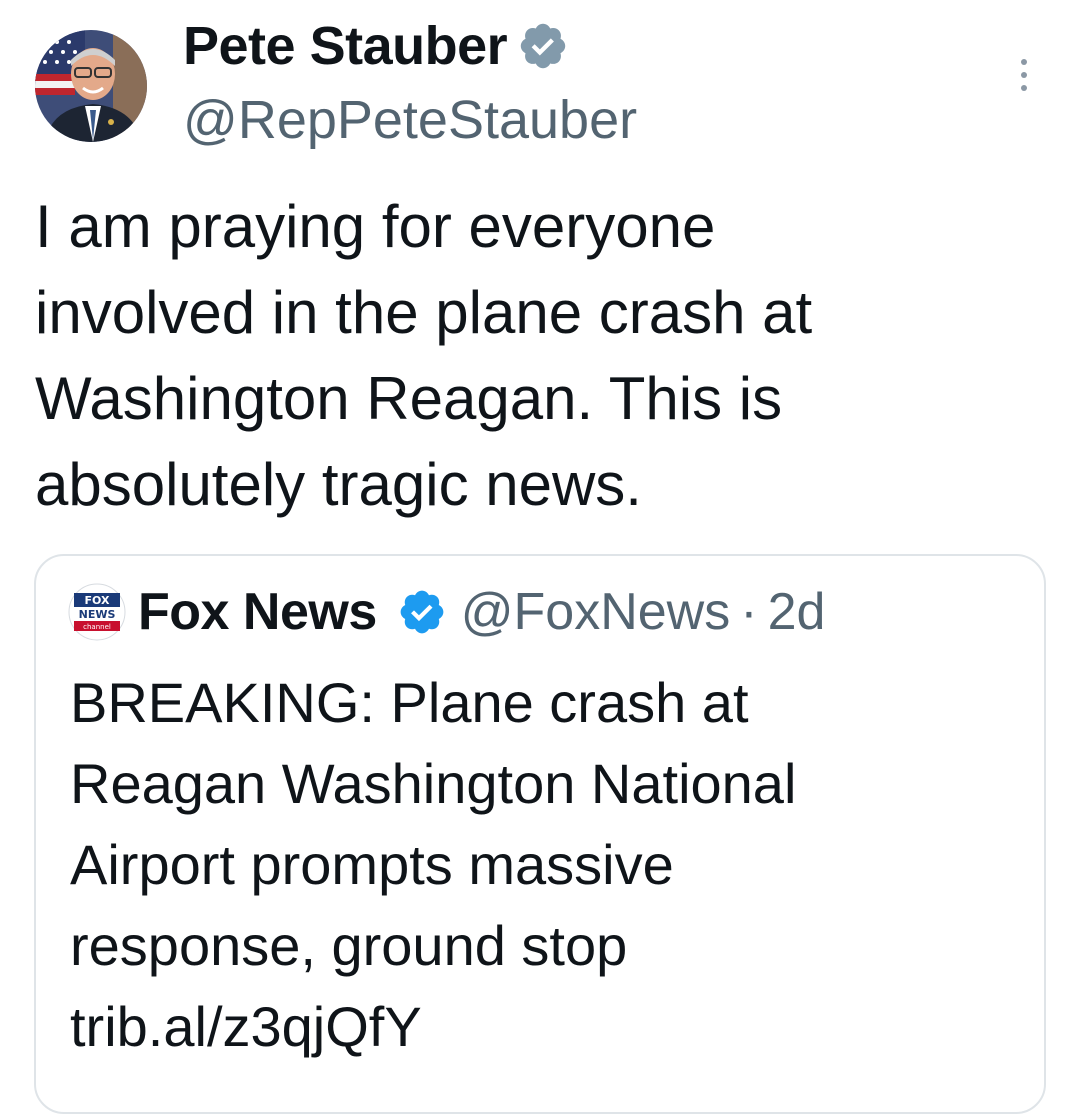  What do you see at coordinates (91, 86) in the screenshot?
I see `avatar` at bounding box center [91, 86].